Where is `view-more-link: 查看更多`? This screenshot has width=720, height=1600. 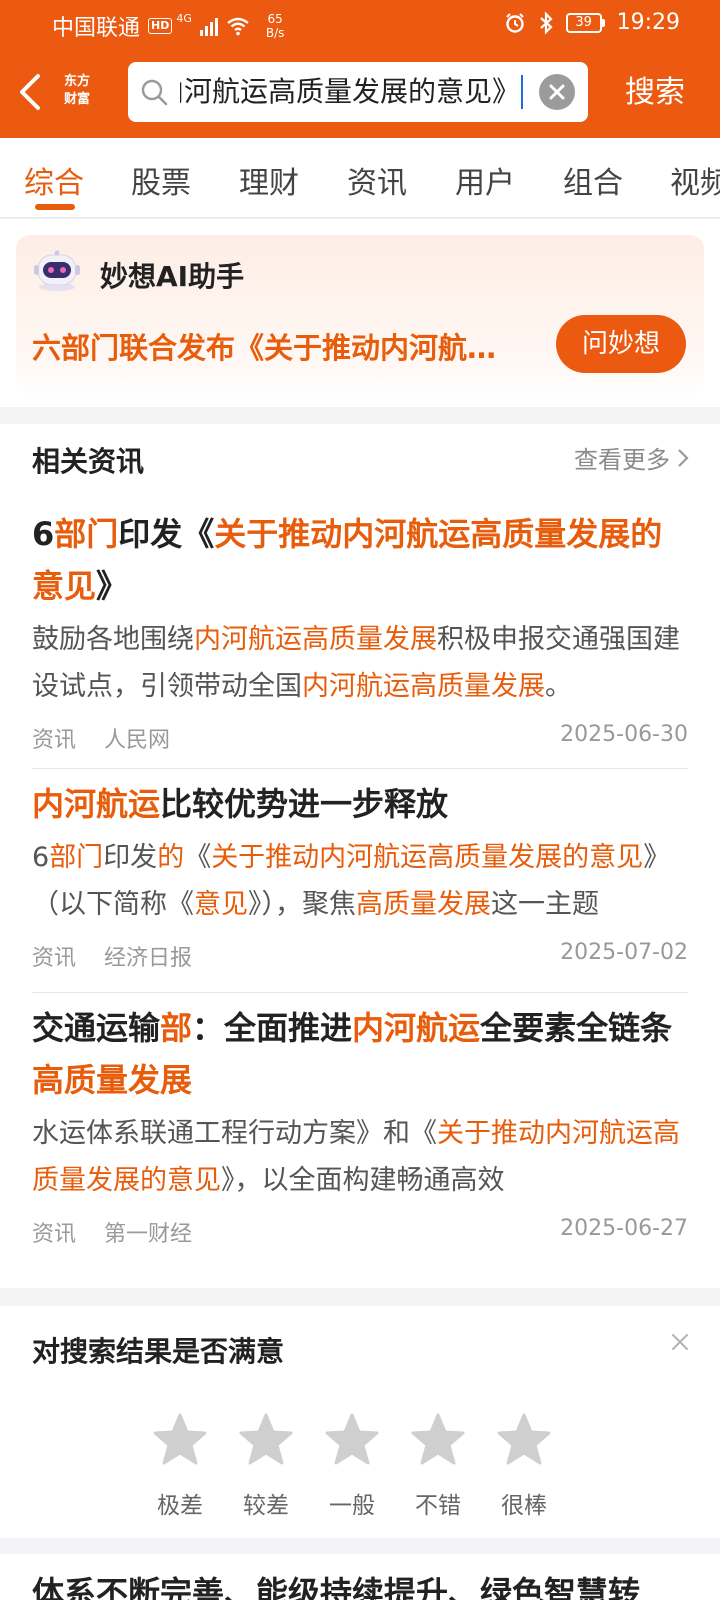
view-more-link: 查看更多 is located at coordinates (632, 457).